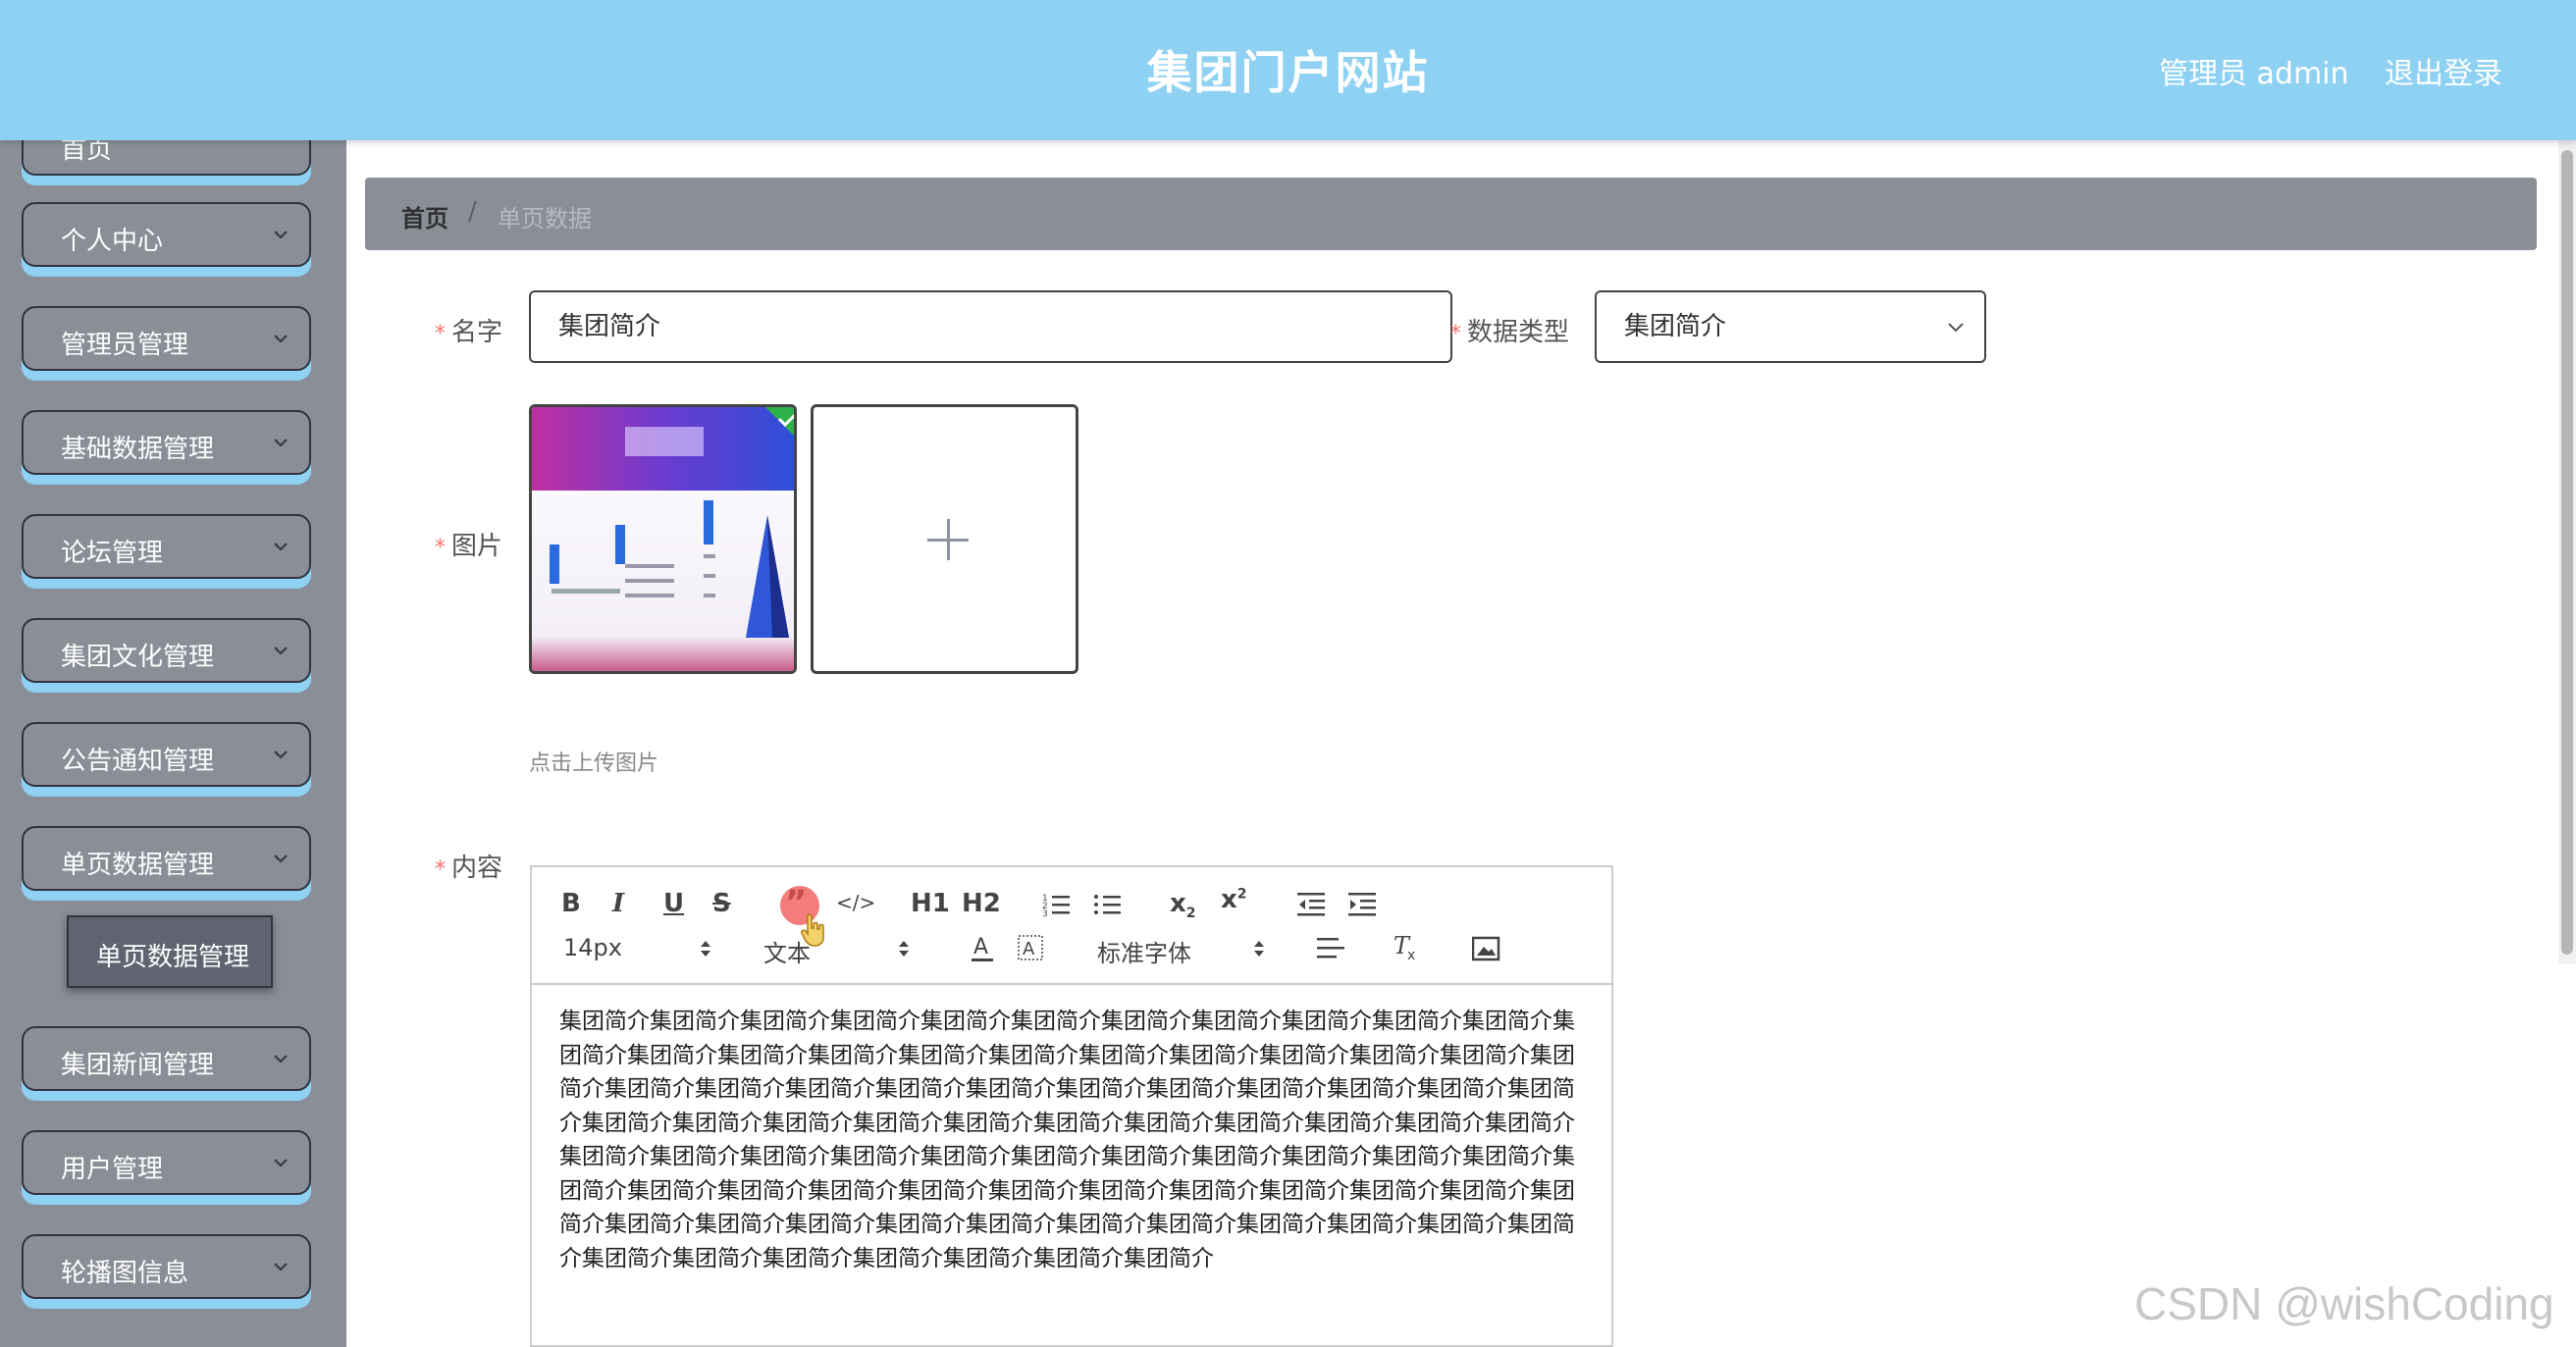 The image size is (2576, 1347). Describe the element at coordinates (1045, 912) in the screenshot. I see `svg-text: 3` at that location.